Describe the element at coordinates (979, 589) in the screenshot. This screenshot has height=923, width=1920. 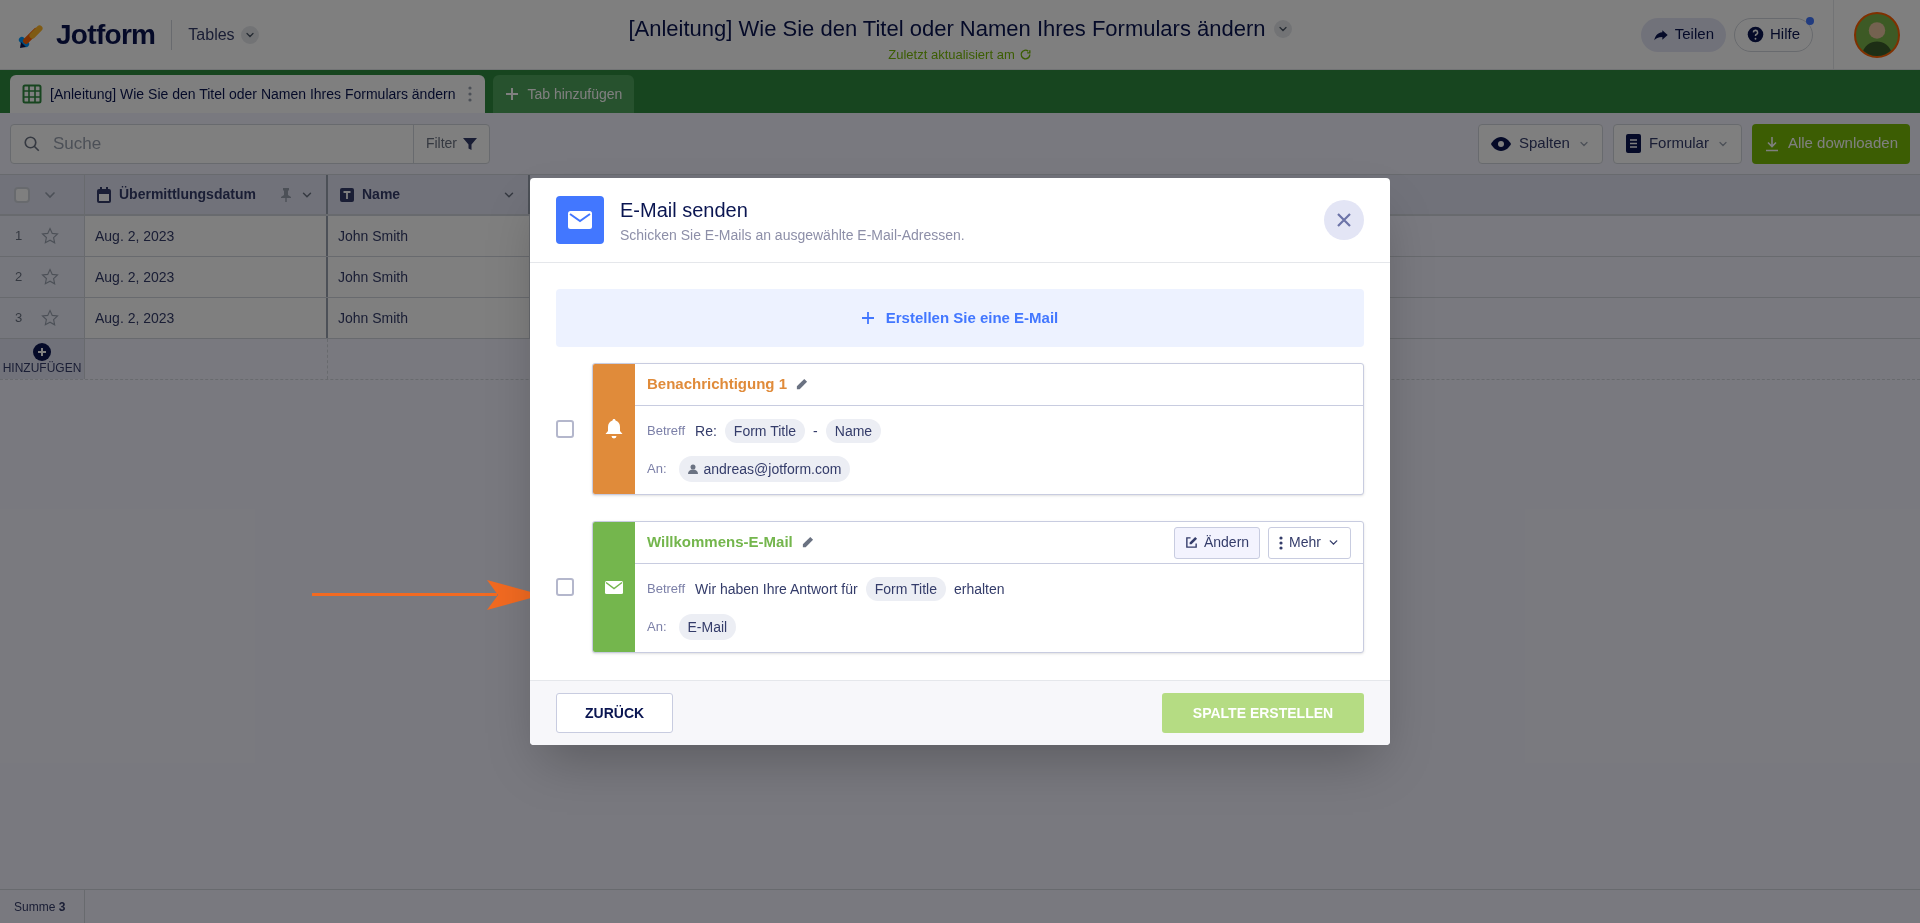
I see `subject-text: erhalten` at that location.